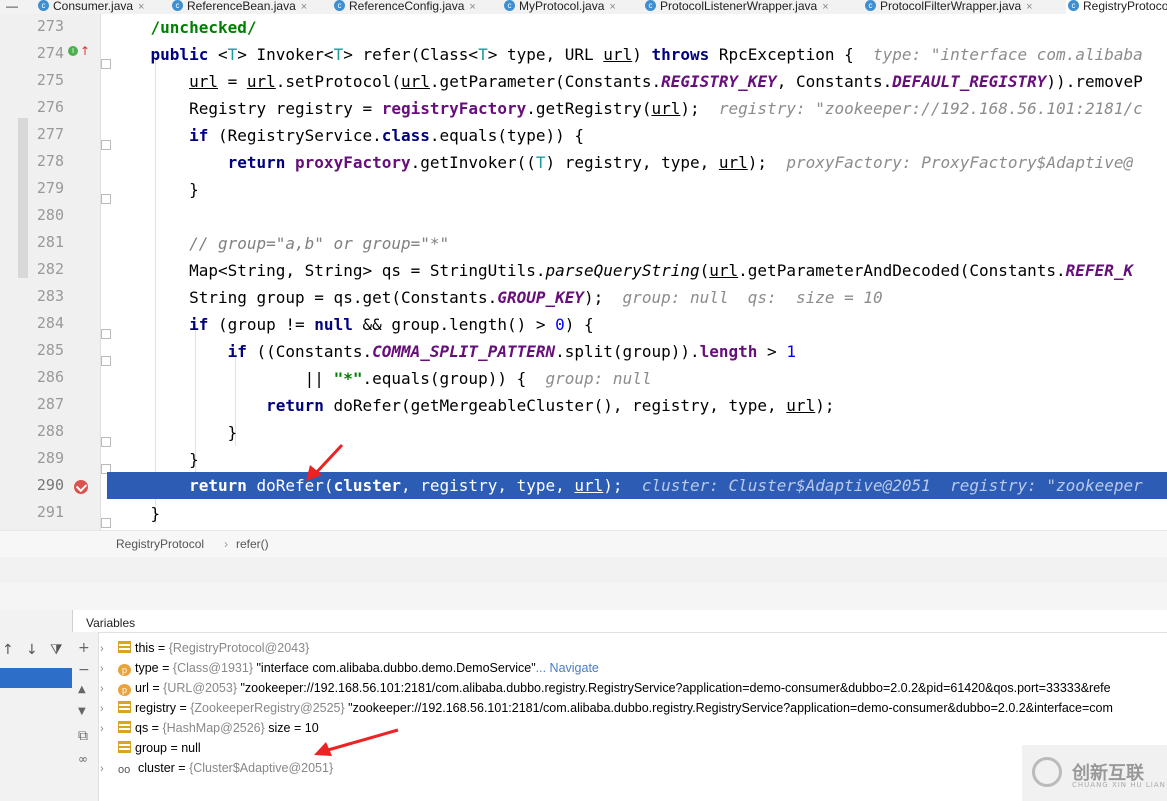  Describe the element at coordinates (1125, 6) in the screenshot. I see `tab-label: RegistryProtocol.java` at that location.